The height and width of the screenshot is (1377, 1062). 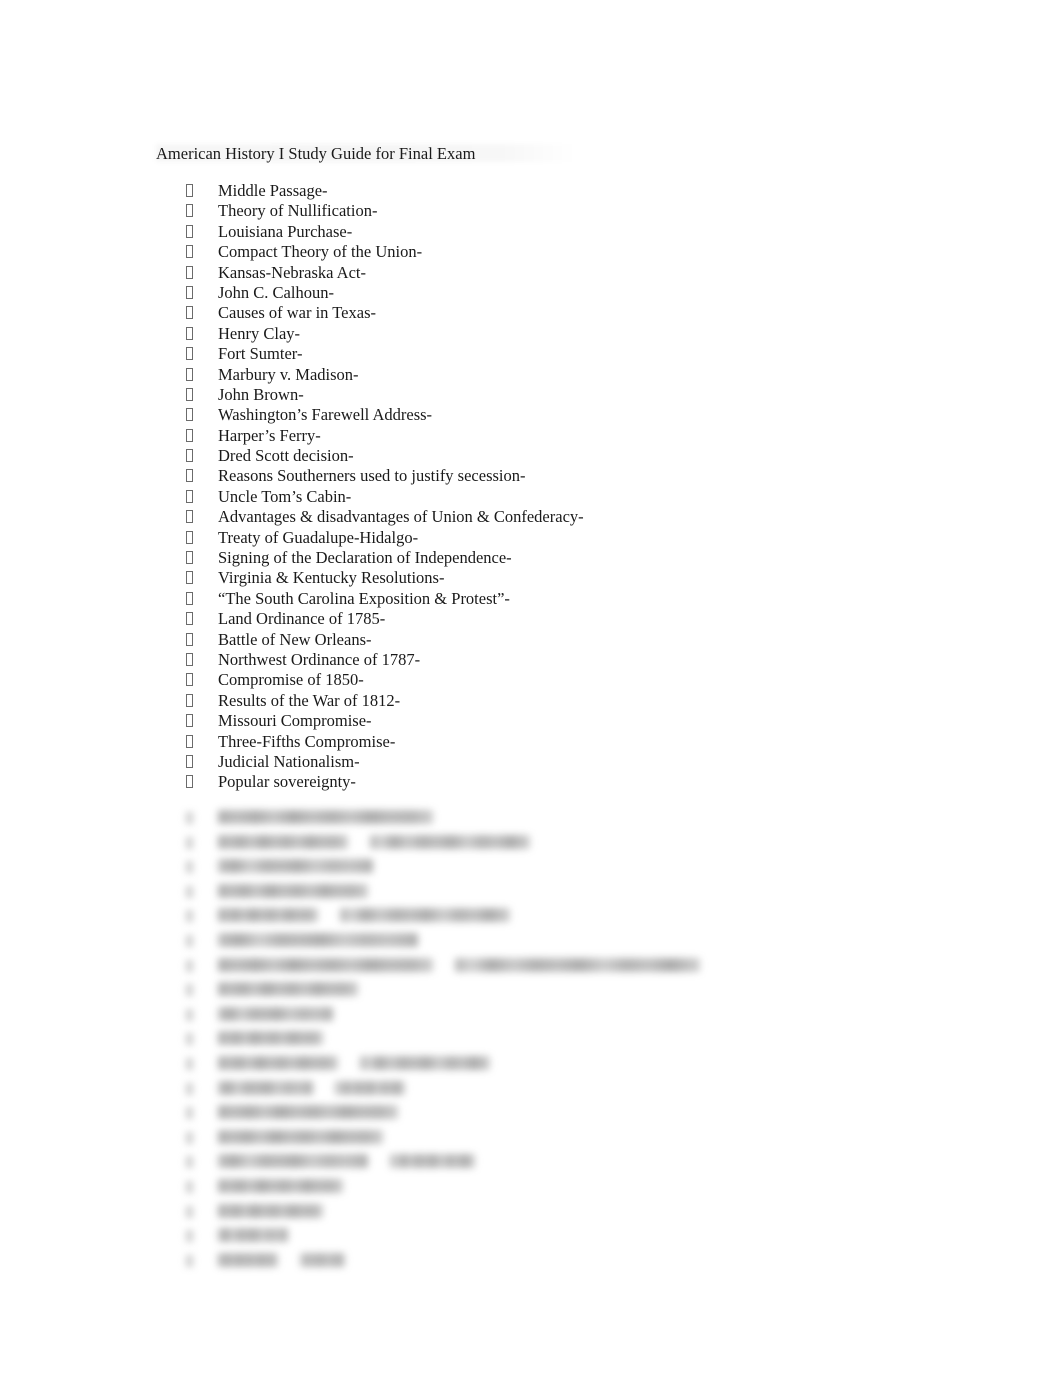 I want to click on list-item: Popular sovereignty-, so click(x=506, y=782).